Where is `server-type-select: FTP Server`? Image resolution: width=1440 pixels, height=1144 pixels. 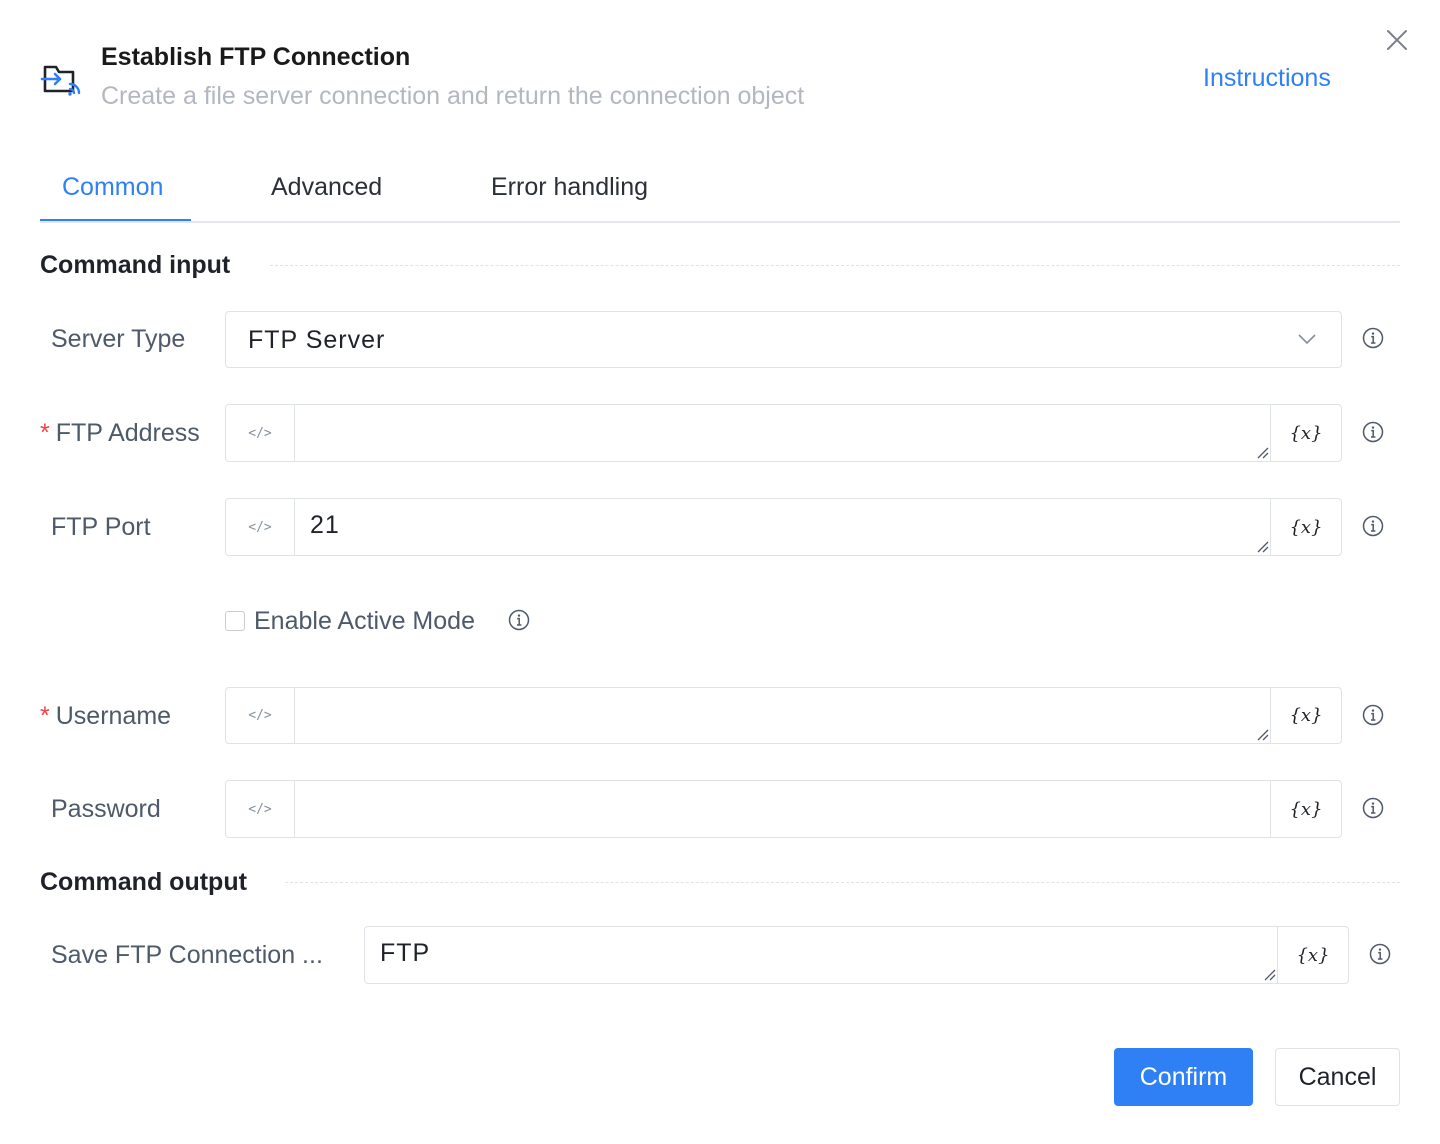 server-type-select: FTP Server is located at coordinates (783, 339).